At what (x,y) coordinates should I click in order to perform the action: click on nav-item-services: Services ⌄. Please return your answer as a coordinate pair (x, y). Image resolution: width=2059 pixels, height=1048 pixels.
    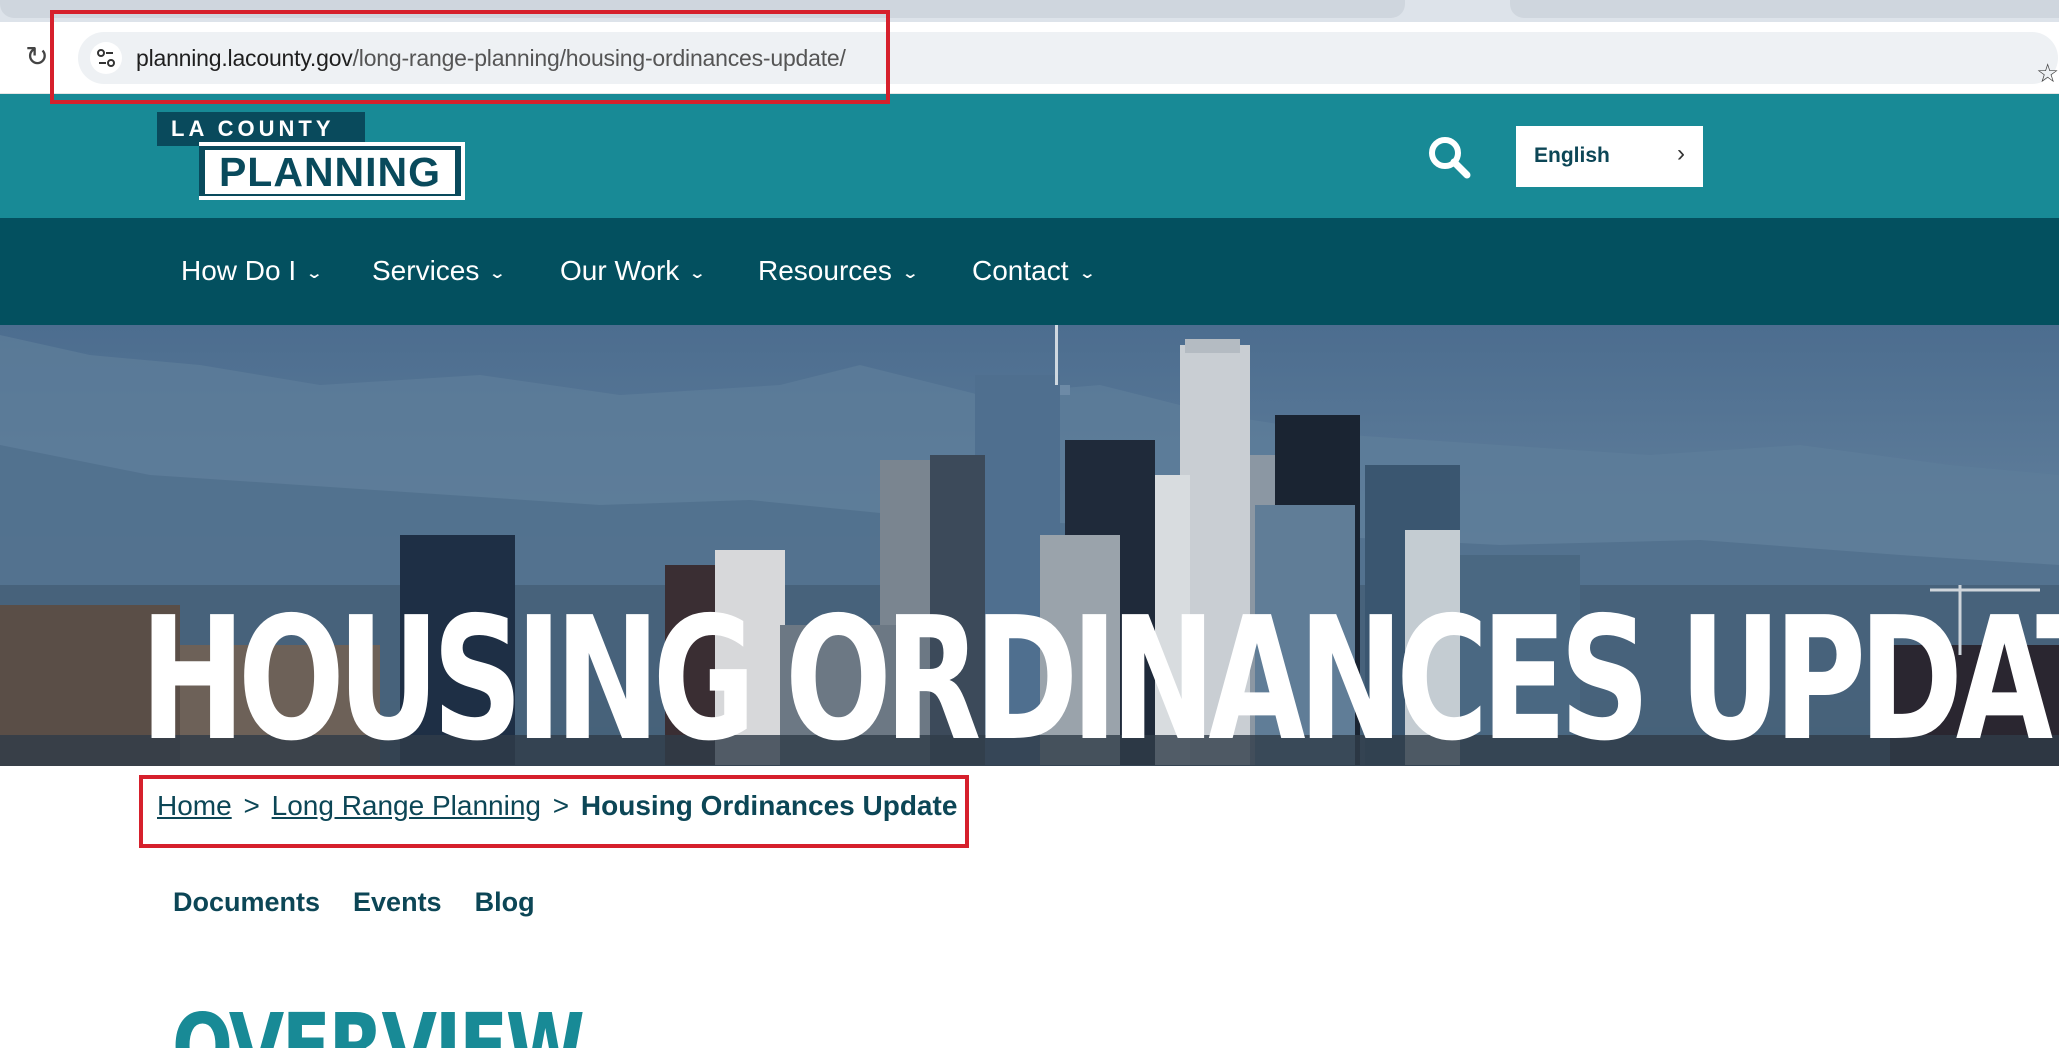
    Looking at the image, I should click on (439, 271).